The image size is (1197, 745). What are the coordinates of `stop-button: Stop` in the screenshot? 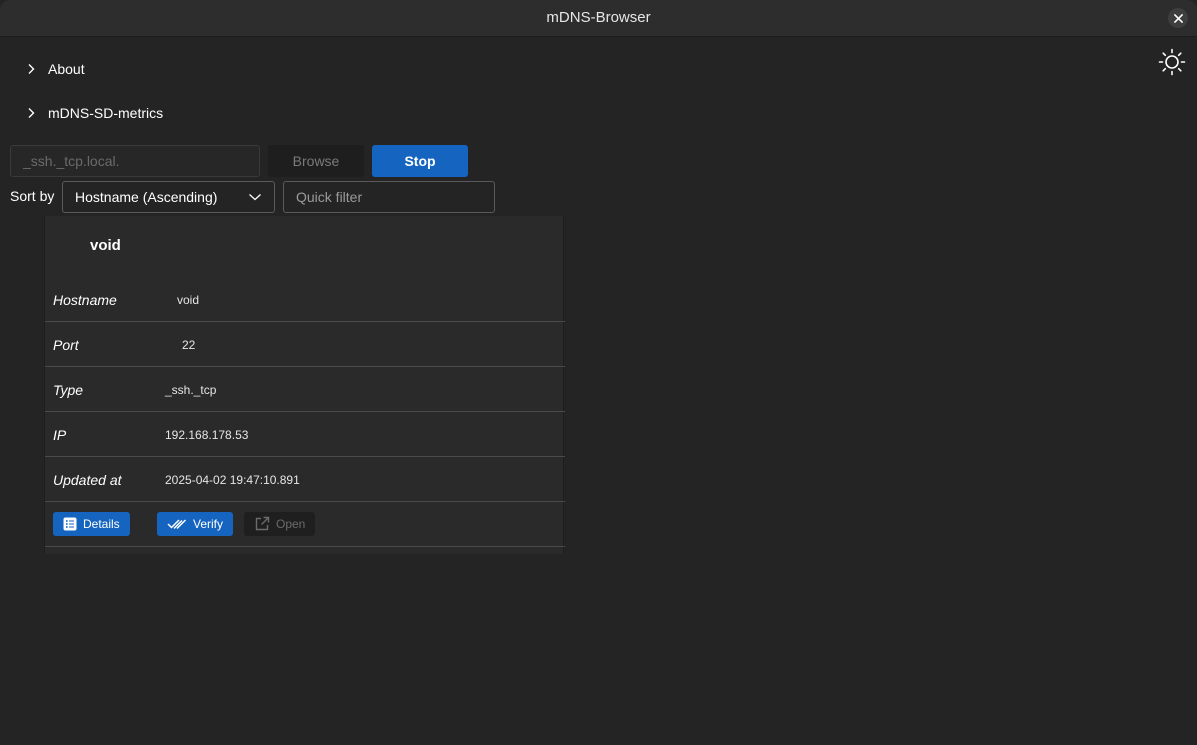 It's located at (420, 161).